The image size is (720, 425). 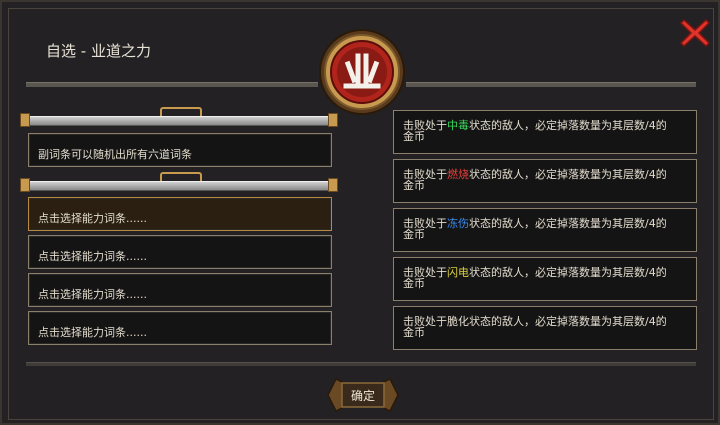 I want to click on scroll-cap-right, so click(x=333, y=120).